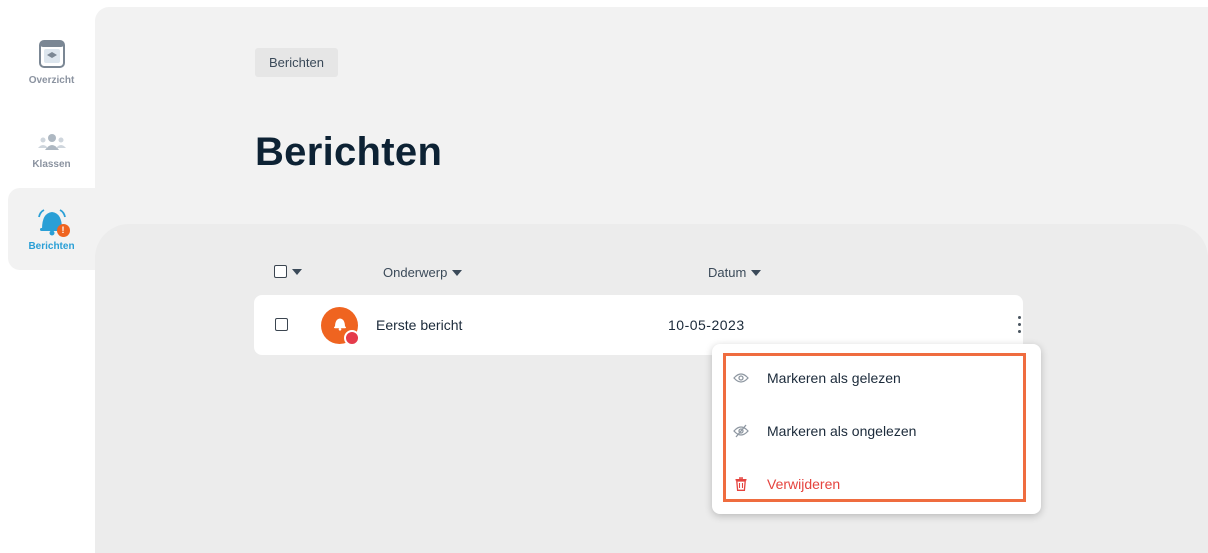 This screenshot has width=1208, height=553. I want to click on classes-icon, so click(51, 143).